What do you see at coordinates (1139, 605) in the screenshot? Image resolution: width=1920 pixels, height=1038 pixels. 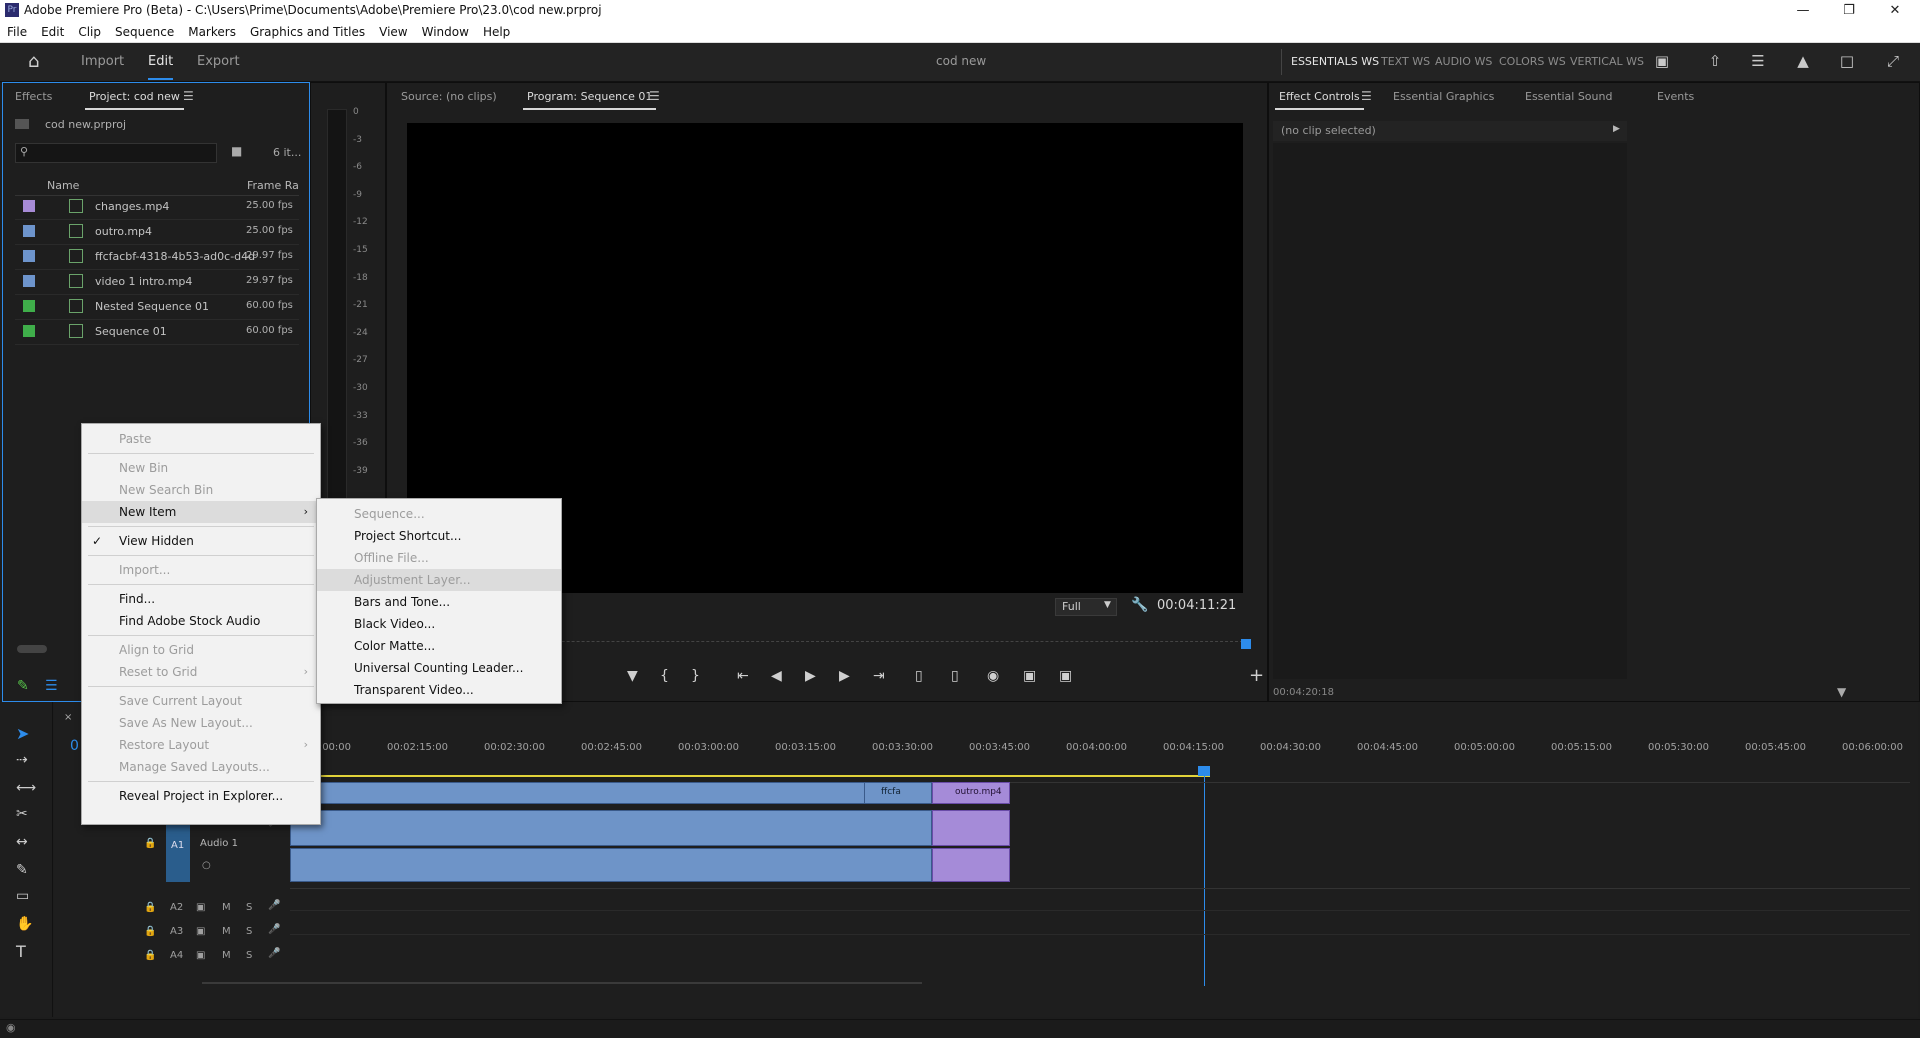 I see `settings-wrench-icon: 🔧` at bounding box center [1139, 605].